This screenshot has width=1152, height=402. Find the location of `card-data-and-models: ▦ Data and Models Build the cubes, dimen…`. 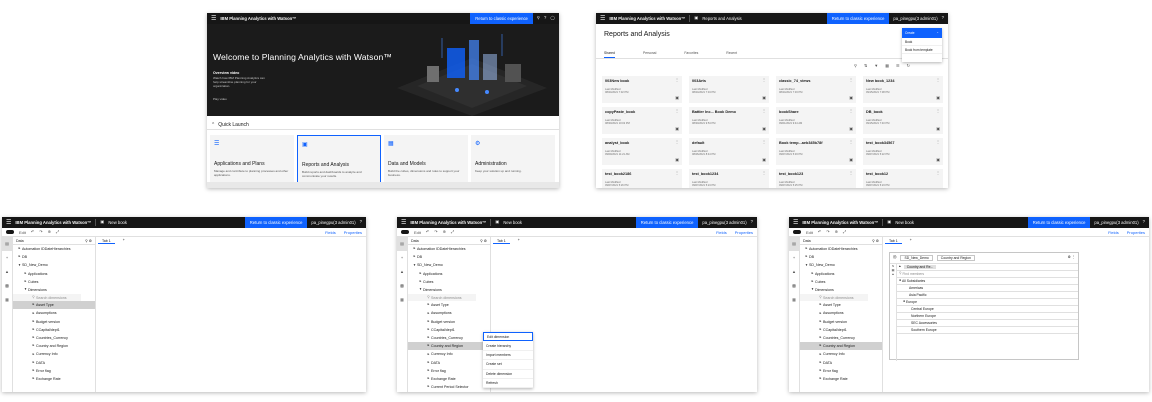

card-data-and-models: ▦ Data and Models Build the cubes, dimen… is located at coordinates (426, 161).